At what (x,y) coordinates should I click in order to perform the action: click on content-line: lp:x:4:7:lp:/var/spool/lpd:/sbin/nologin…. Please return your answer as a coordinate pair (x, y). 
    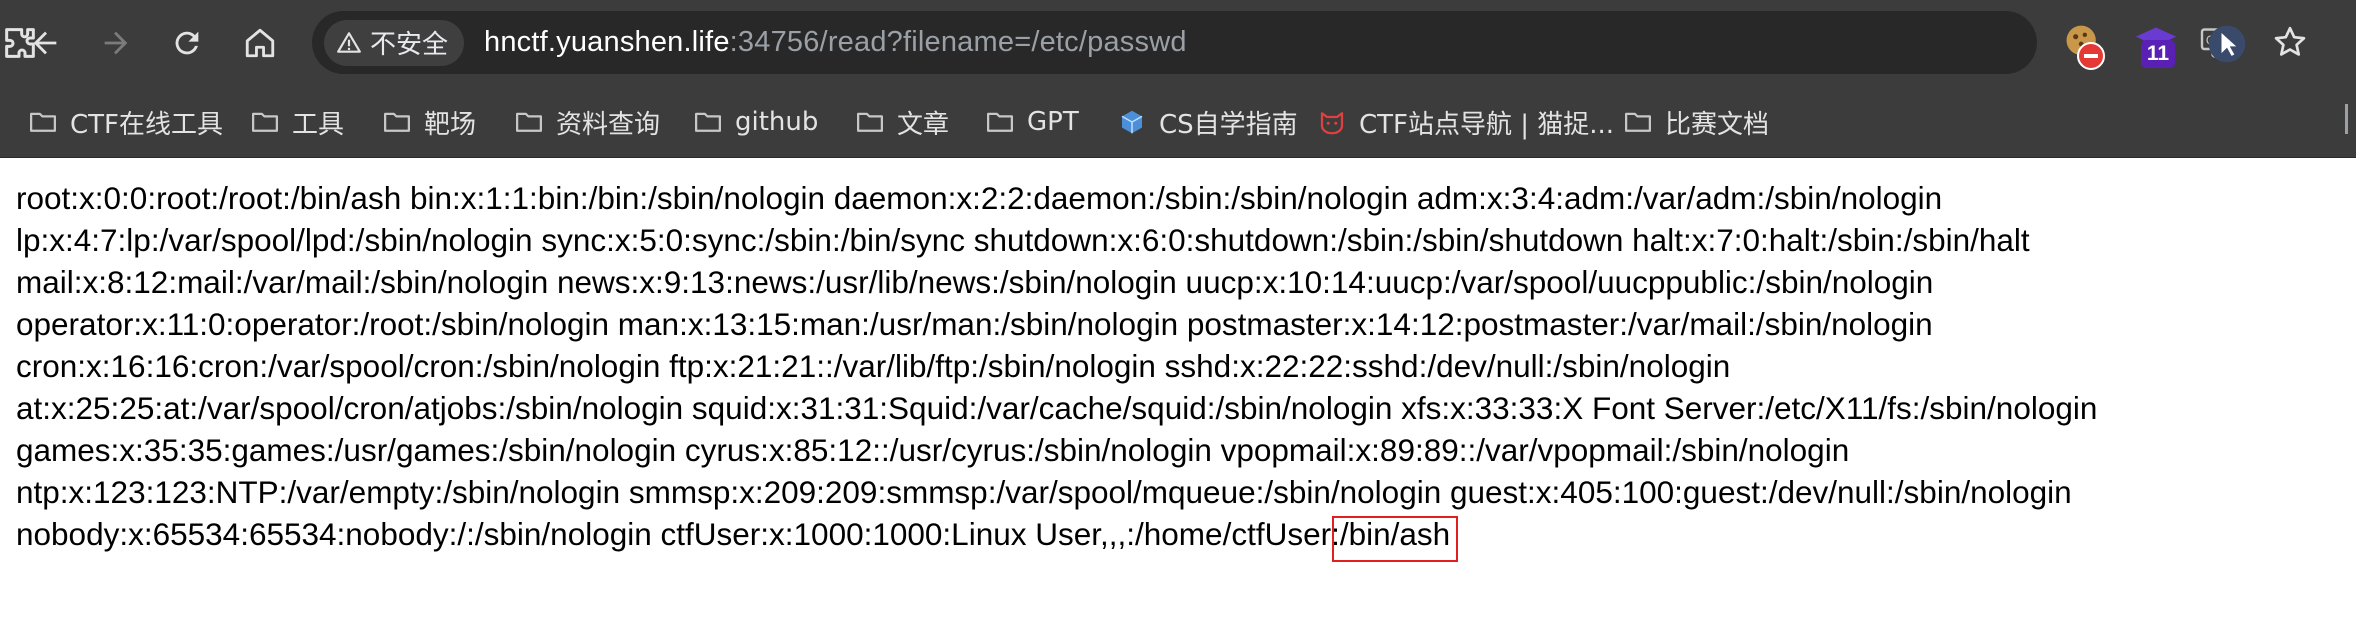
    Looking at the image, I should click on (1023, 240).